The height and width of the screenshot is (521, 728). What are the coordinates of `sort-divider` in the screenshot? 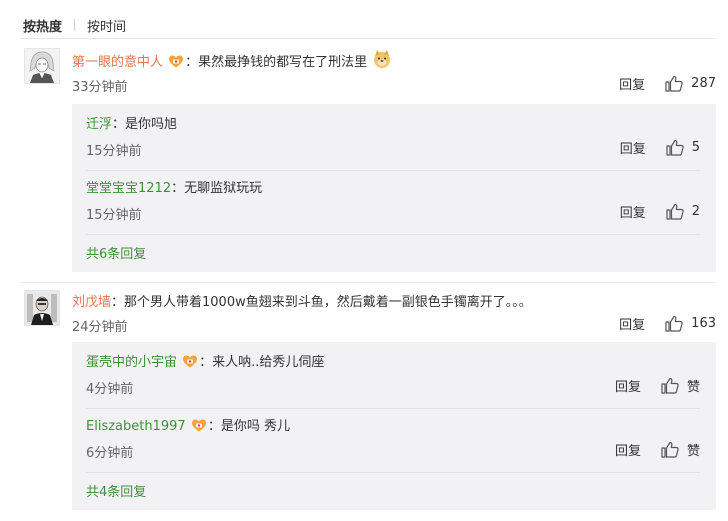 It's located at (75, 25).